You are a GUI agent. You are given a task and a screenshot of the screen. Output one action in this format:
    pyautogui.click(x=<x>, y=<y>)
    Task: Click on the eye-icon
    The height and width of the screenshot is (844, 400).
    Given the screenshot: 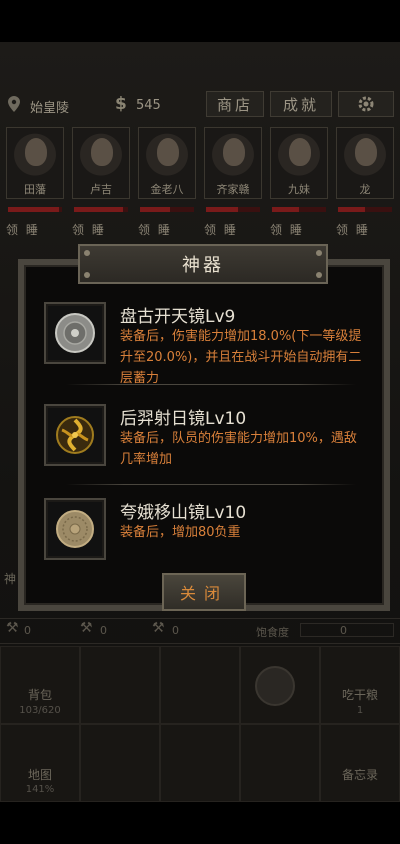 What is the action you would take?
    pyautogui.click(x=275, y=686)
    